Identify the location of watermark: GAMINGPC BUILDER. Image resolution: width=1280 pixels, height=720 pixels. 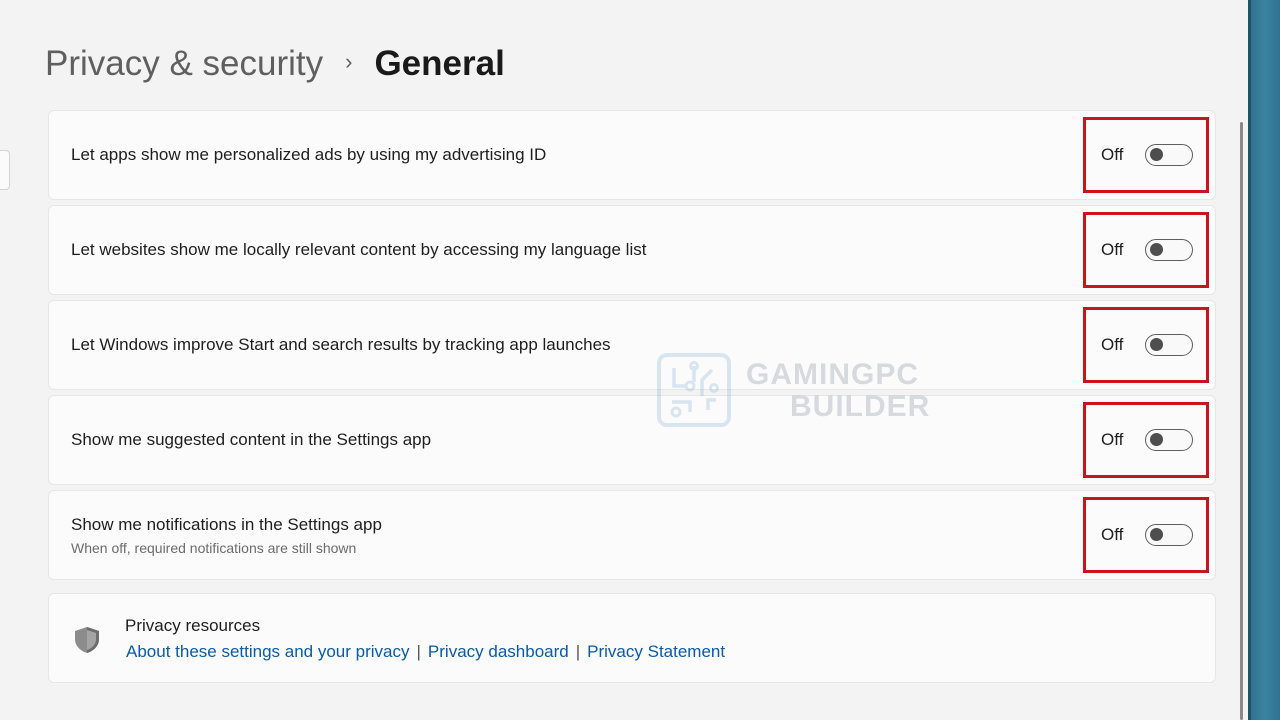
(796, 392).